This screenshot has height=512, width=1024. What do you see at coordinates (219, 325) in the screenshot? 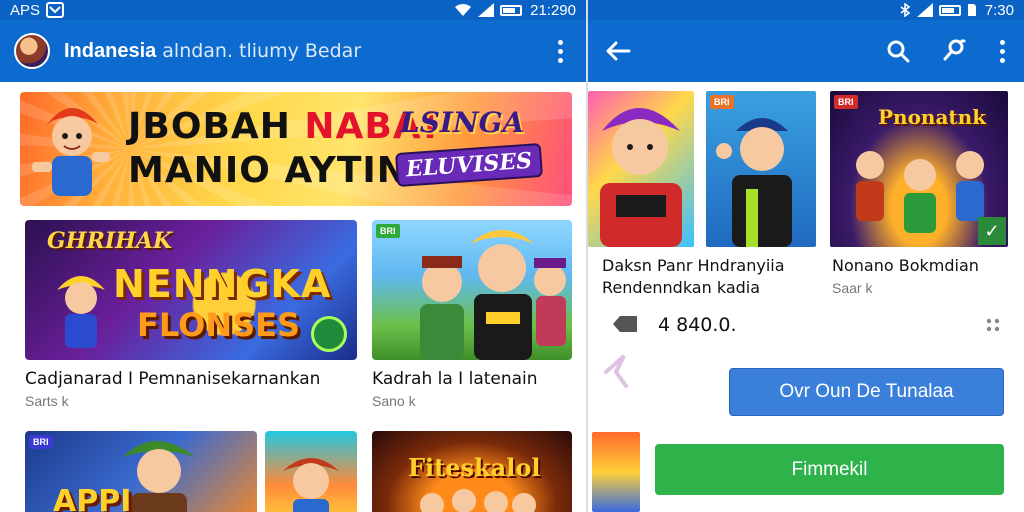
I see `card-art-subtitle: FLONSES` at bounding box center [219, 325].